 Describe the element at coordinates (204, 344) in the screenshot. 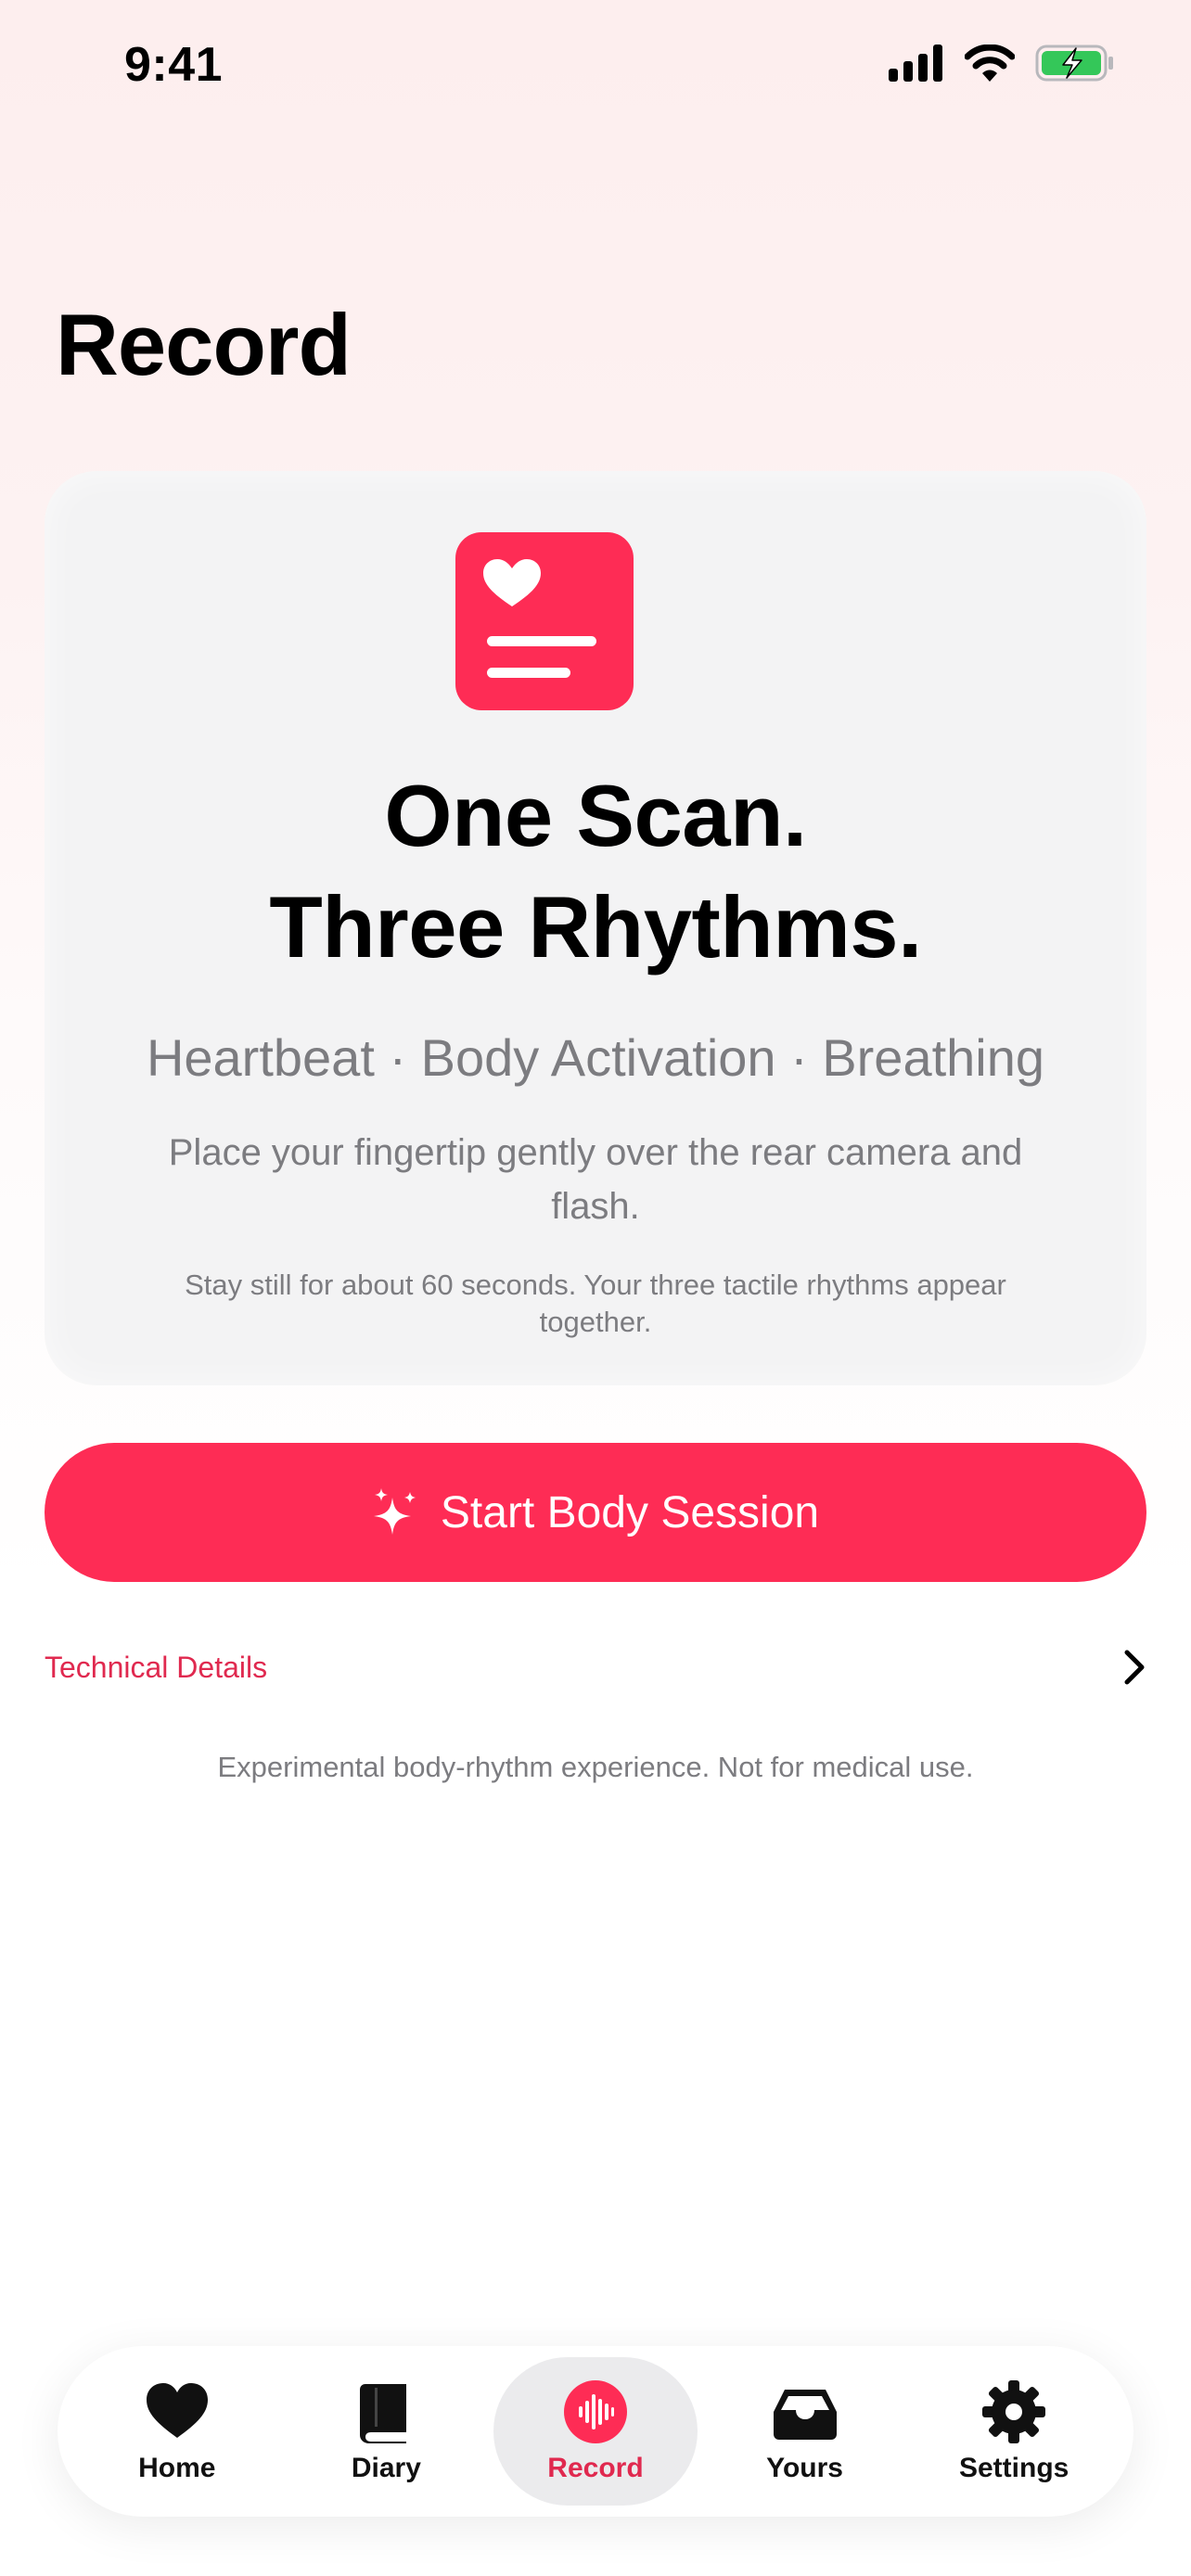

I see `page-title: Record` at that location.